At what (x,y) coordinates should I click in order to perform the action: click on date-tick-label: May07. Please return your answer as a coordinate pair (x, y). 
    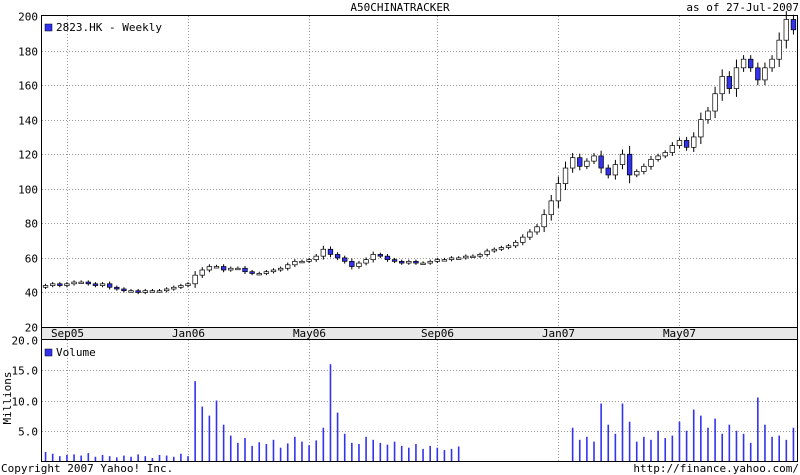
    Looking at the image, I should click on (679, 333).